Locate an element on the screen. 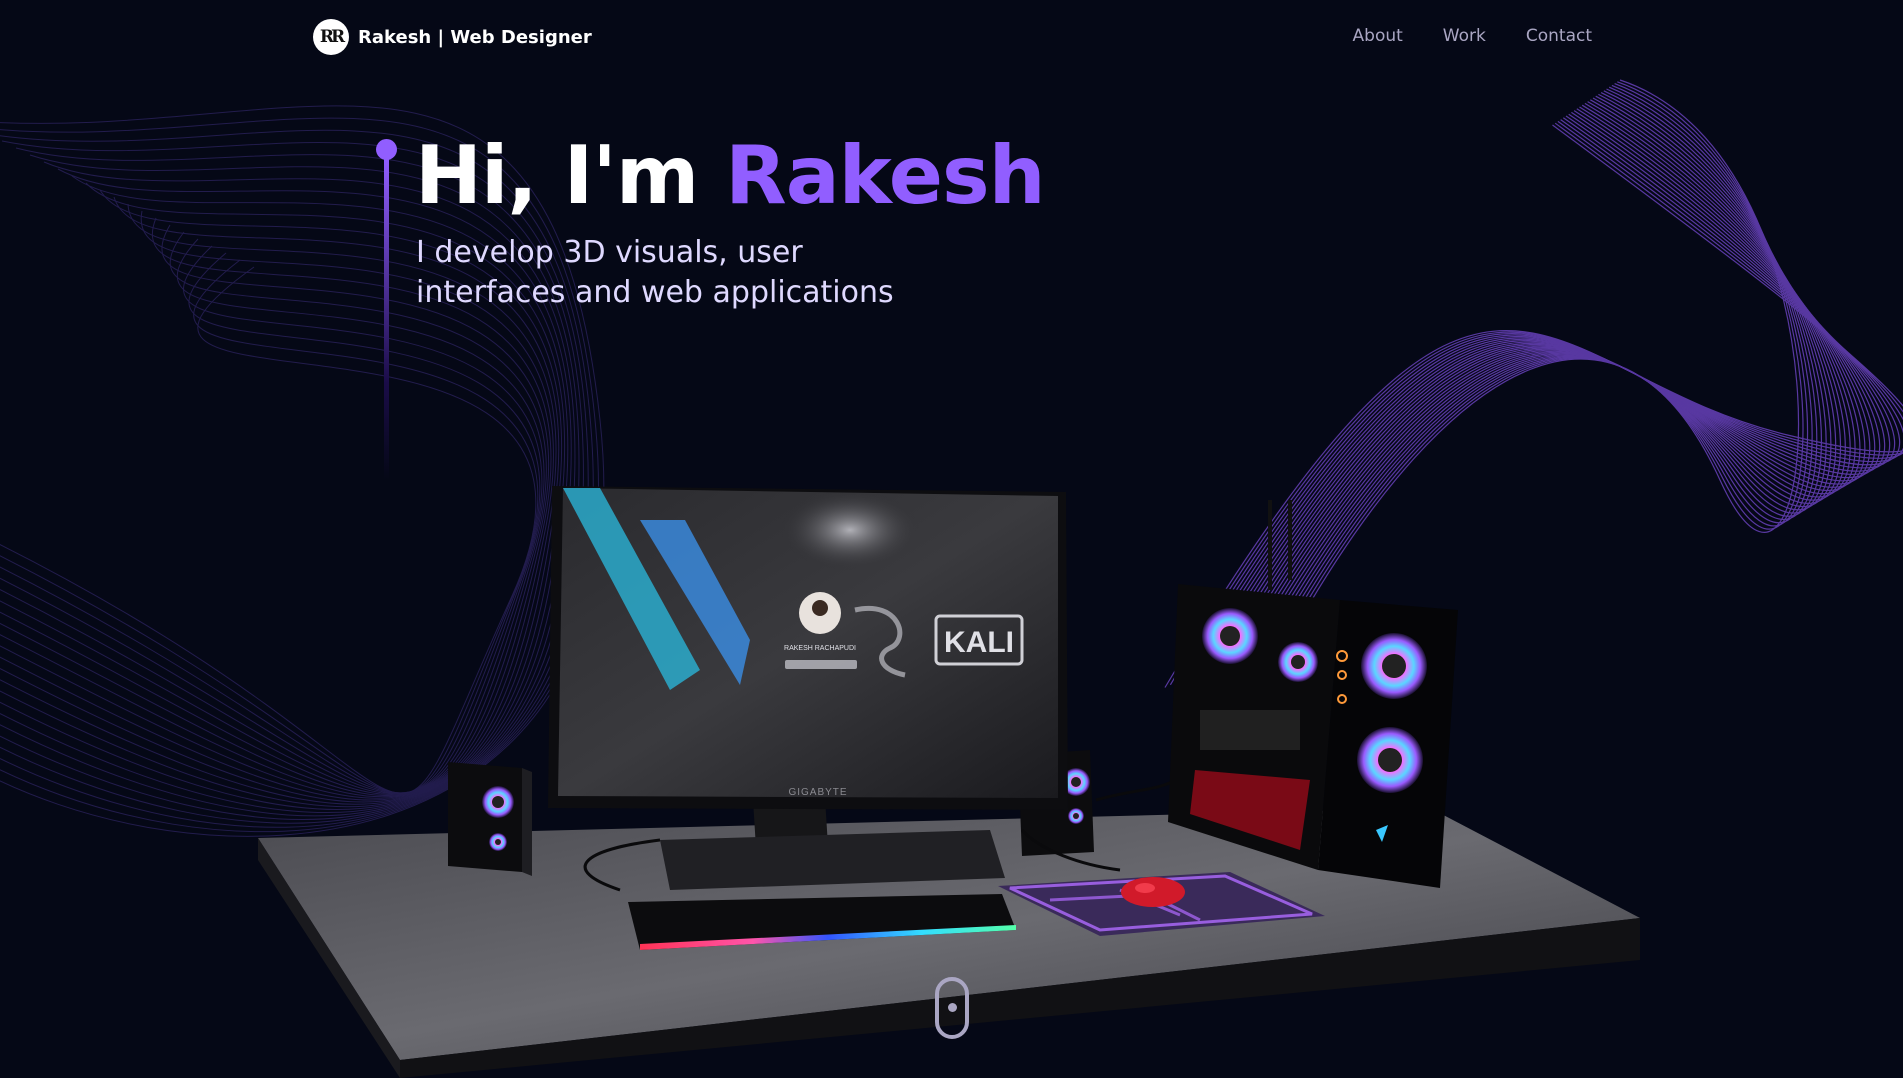  scroll-knob is located at coordinates (952, 1007).